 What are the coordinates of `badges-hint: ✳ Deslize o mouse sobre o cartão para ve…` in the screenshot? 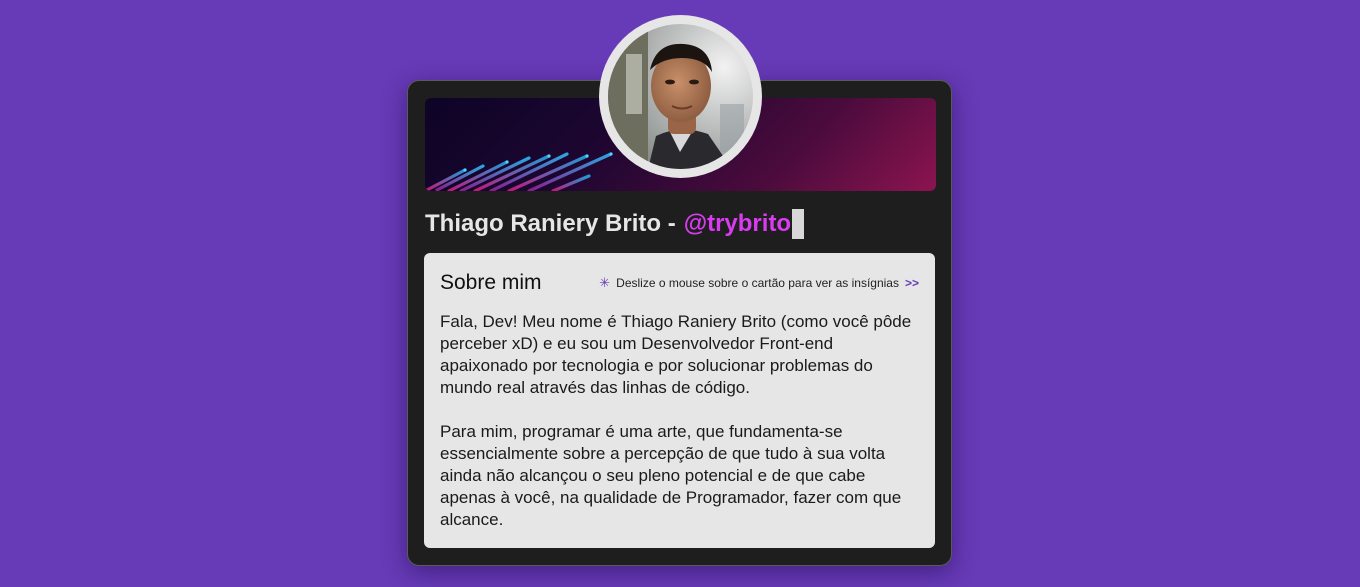 It's located at (759, 283).